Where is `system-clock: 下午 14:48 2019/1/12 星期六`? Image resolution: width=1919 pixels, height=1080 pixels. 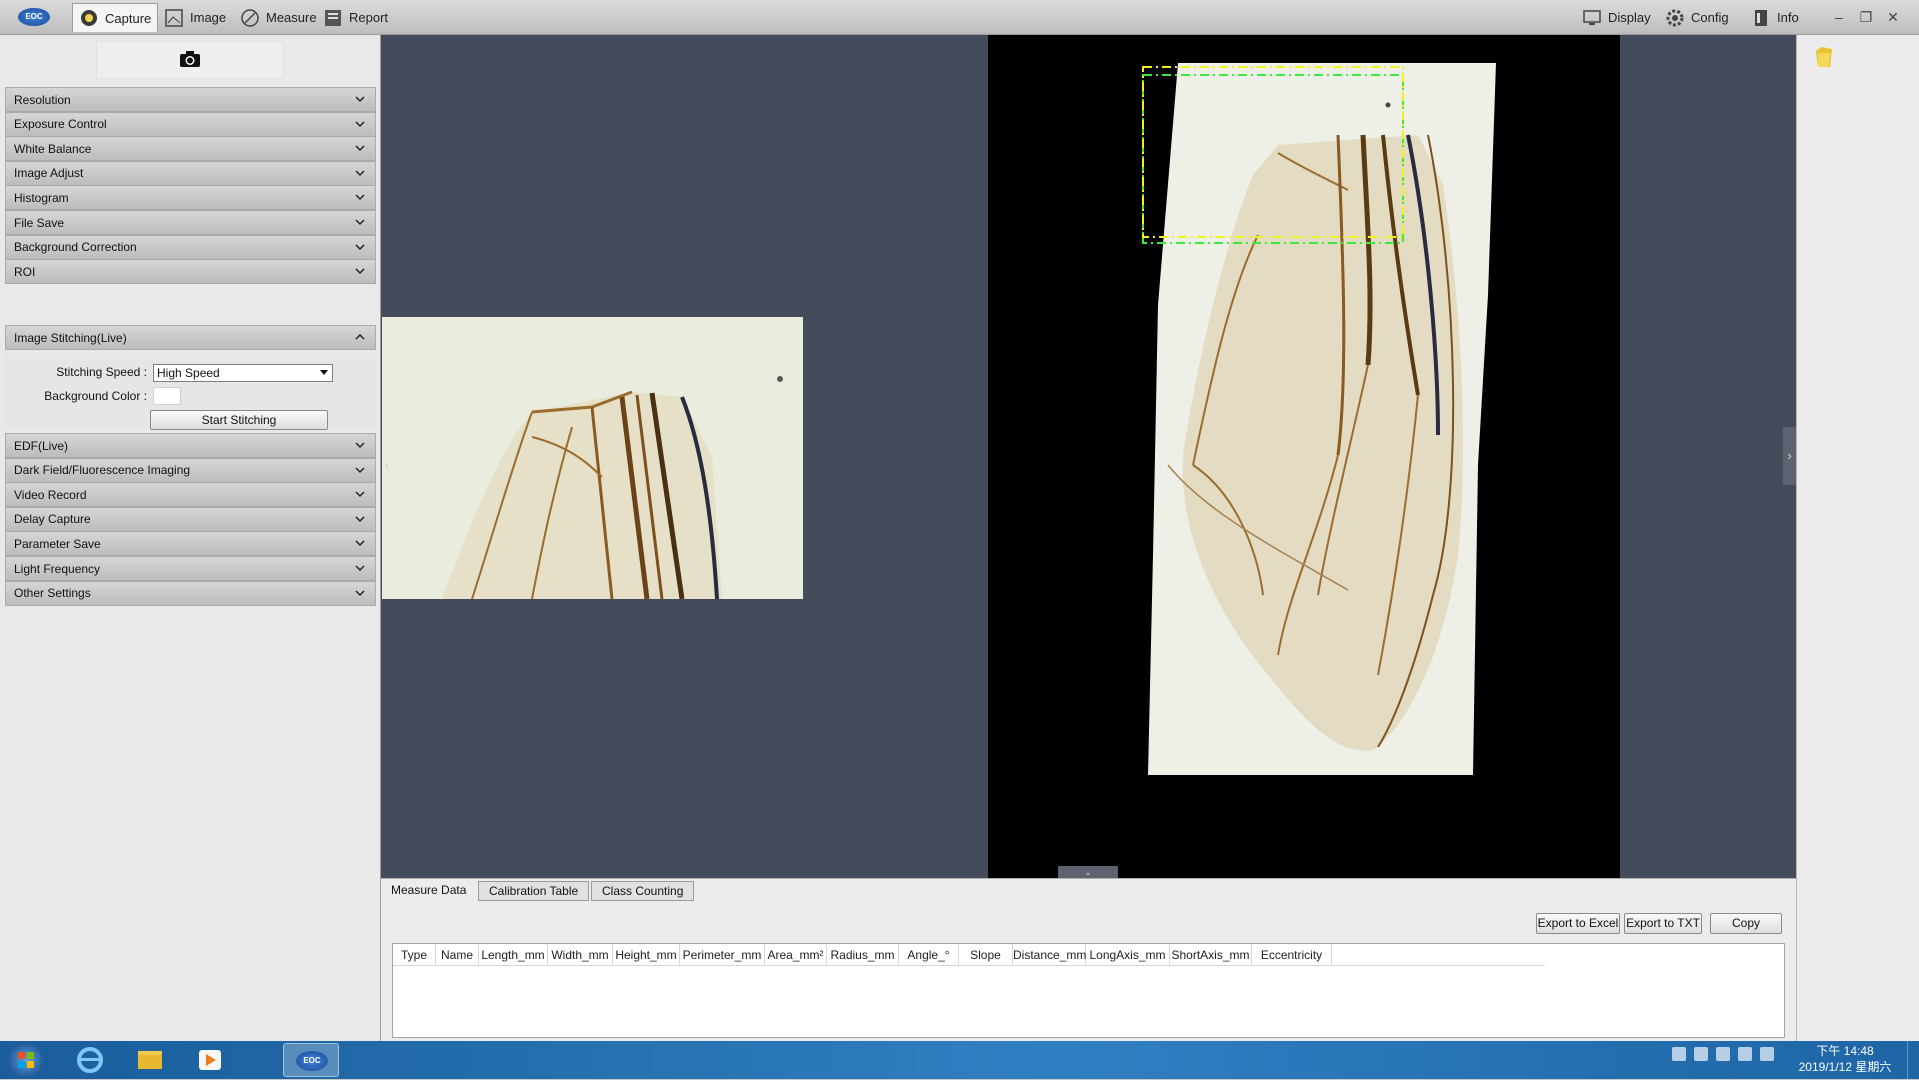 system-clock: 下午 14:48 2019/1/12 星期六 is located at coordinates (1845, 1059).